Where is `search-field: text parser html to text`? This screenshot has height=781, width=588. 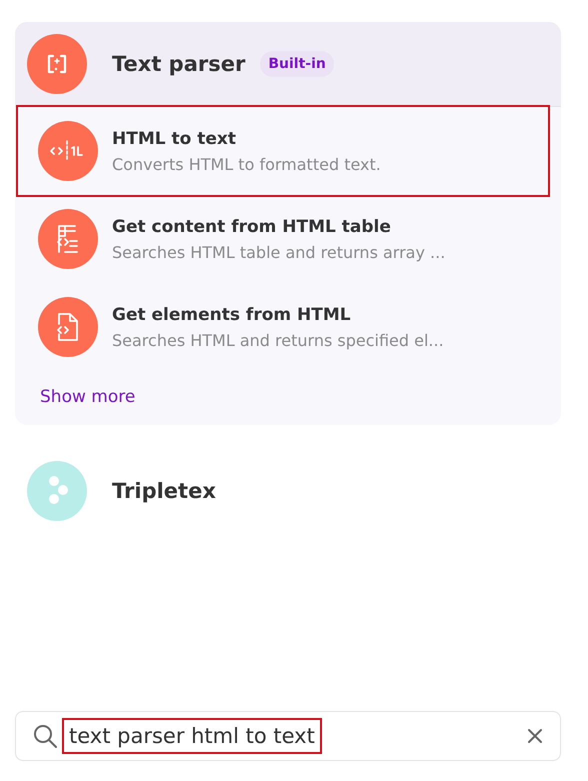 search-field: text parser html to text is located at coordinates (288, 736).